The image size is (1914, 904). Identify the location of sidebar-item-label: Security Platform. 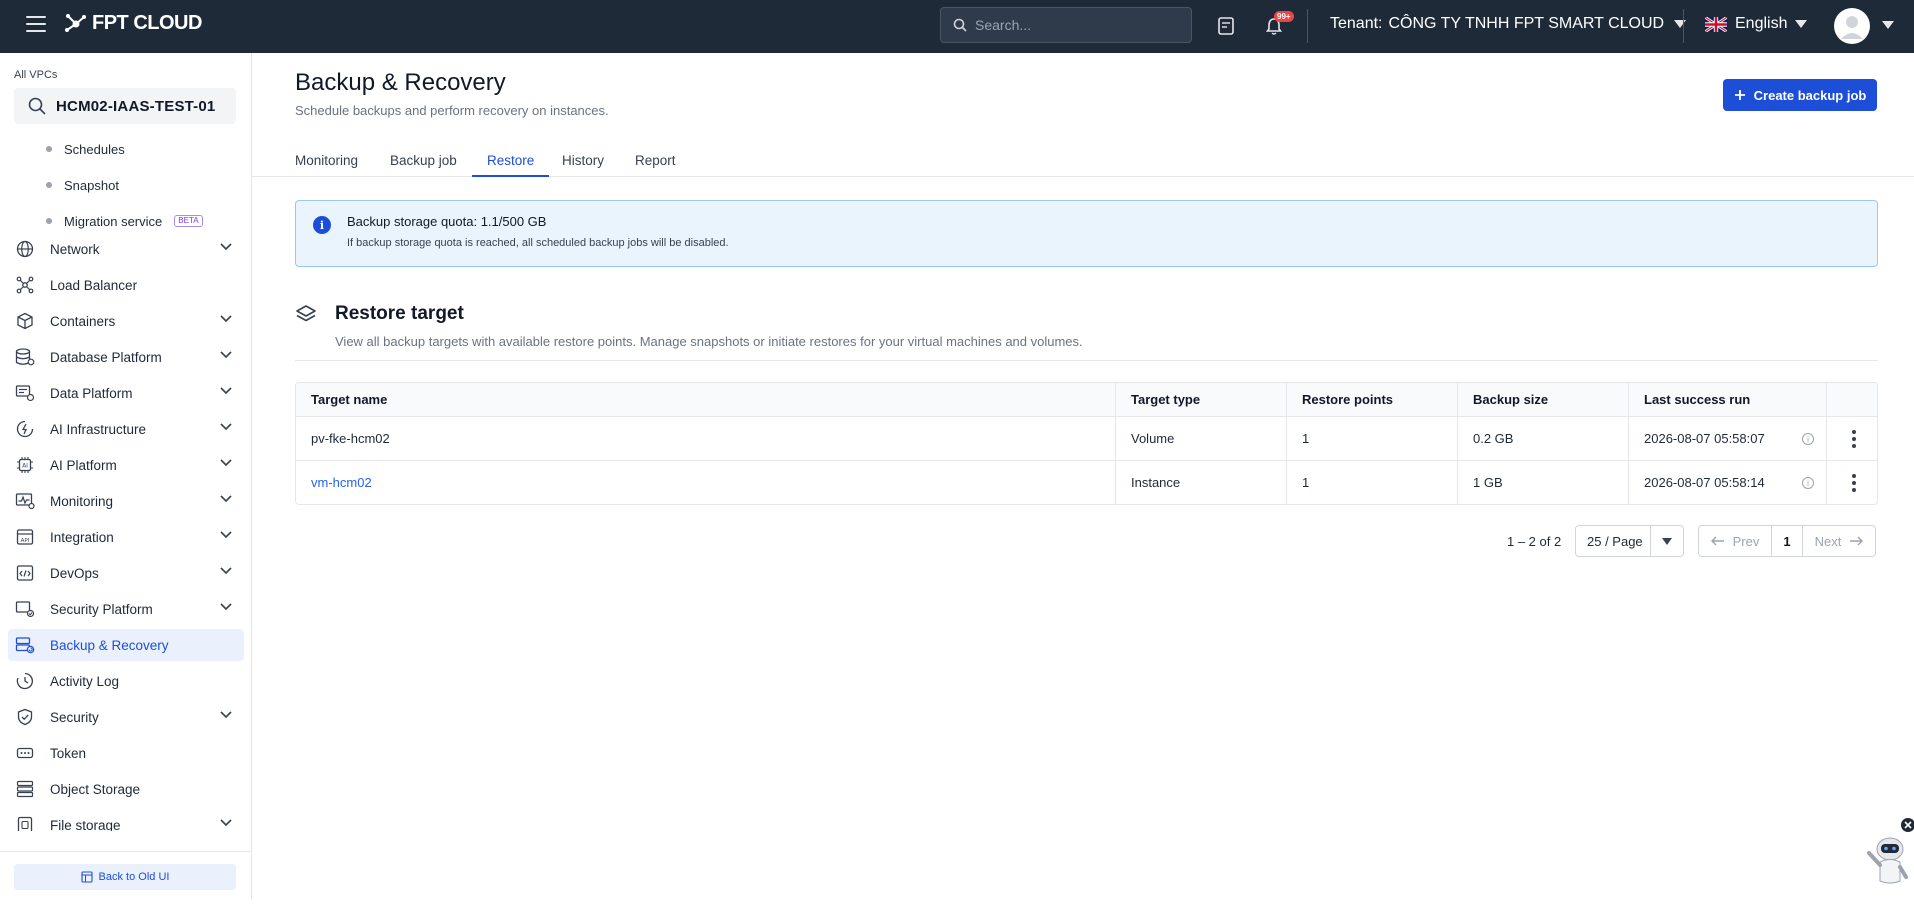
(101, 609).